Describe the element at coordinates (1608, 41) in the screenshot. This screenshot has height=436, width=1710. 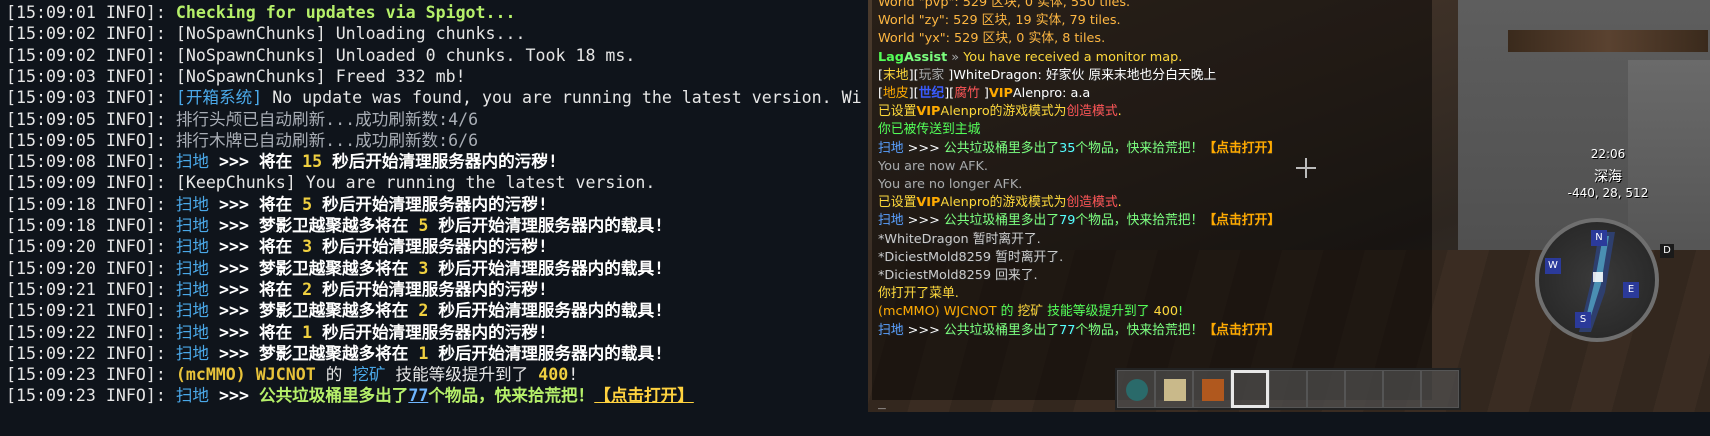
I see `wood-beam` at that location.